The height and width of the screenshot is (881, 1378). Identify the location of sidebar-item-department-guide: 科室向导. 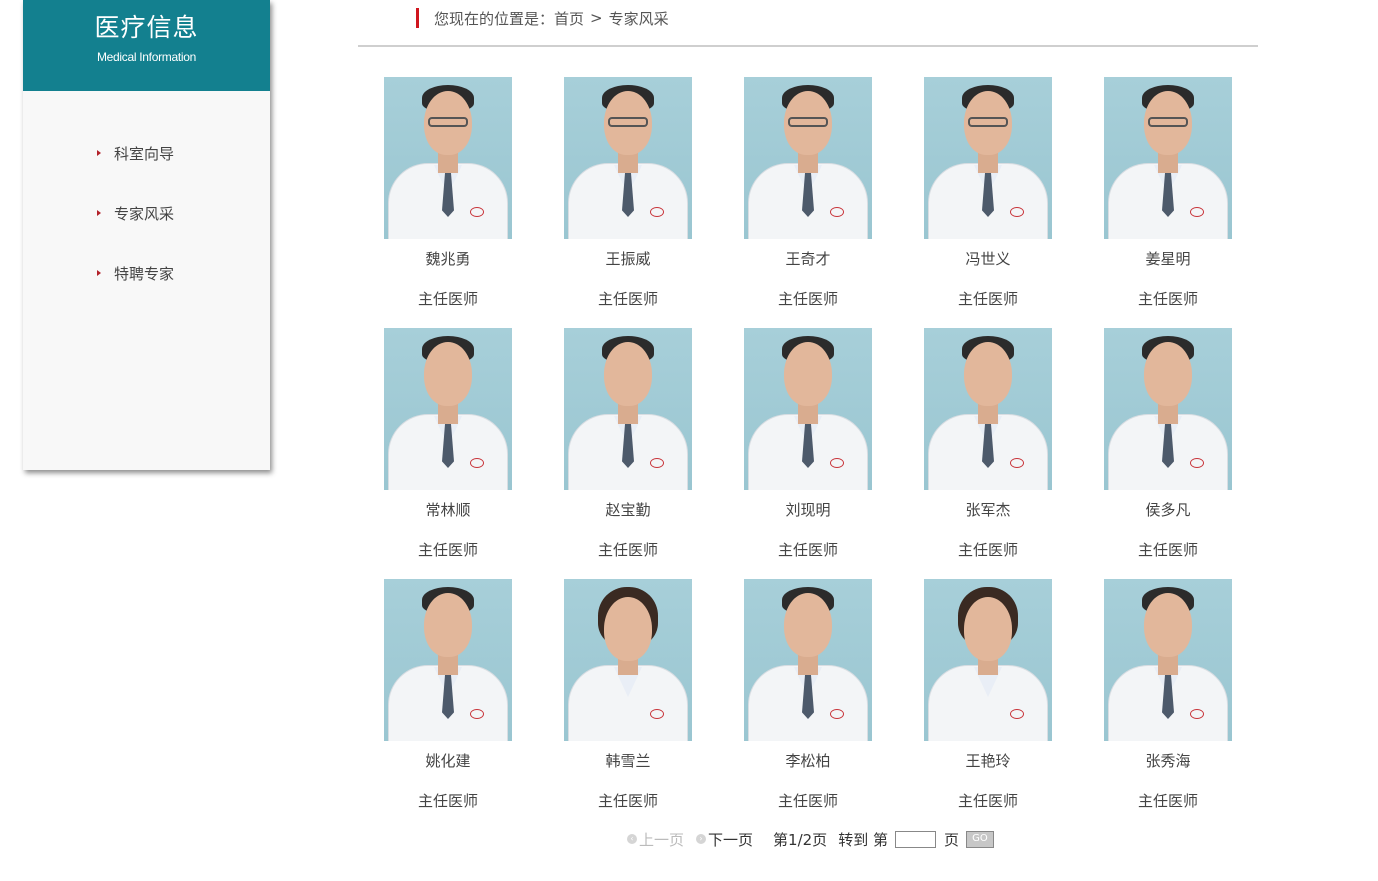
(146, 153).